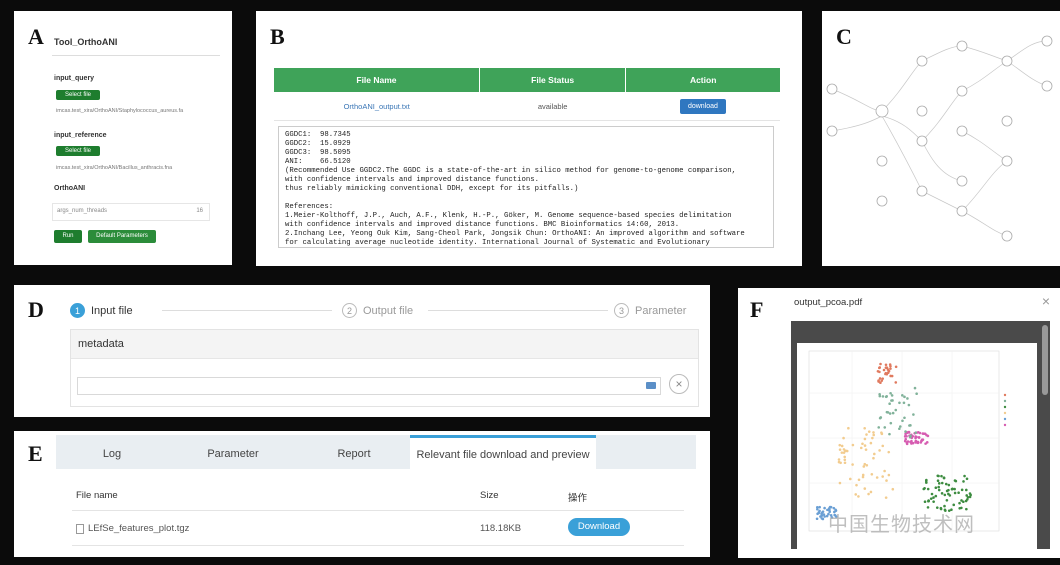  I want to click on step-3-label: Parameter, so click(661, 310).